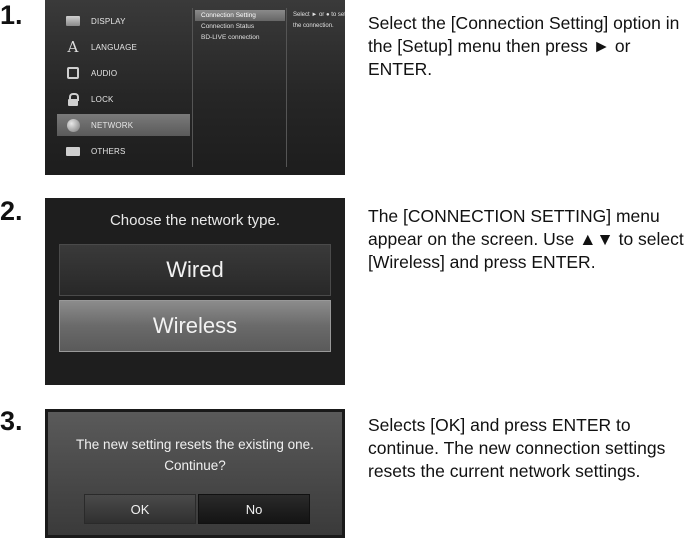 This screenshot has width=696, height=538. What do you see at coordinates (228, 26) in the screenshot?
I see `submenu-connection-status: Connection Status` at bounding box center [228, 26].